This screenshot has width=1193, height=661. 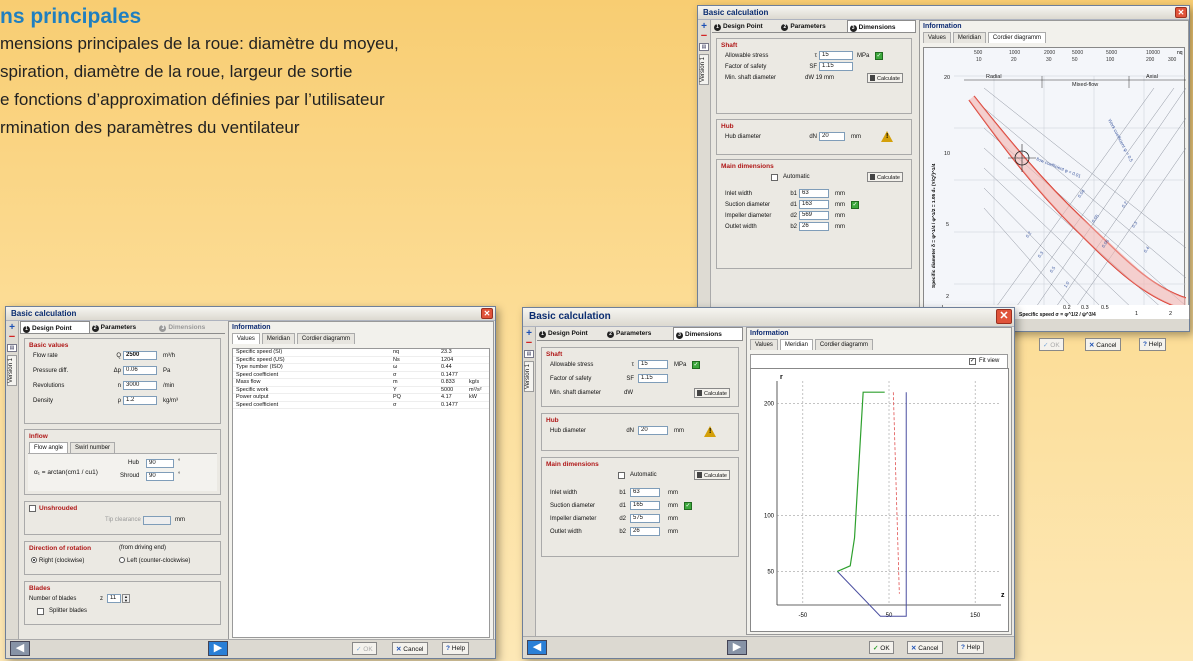 What do you see at coordinates (170, 401) in the screenshot?
I see `unit: kg/m³` at bounding box center [170, 401].